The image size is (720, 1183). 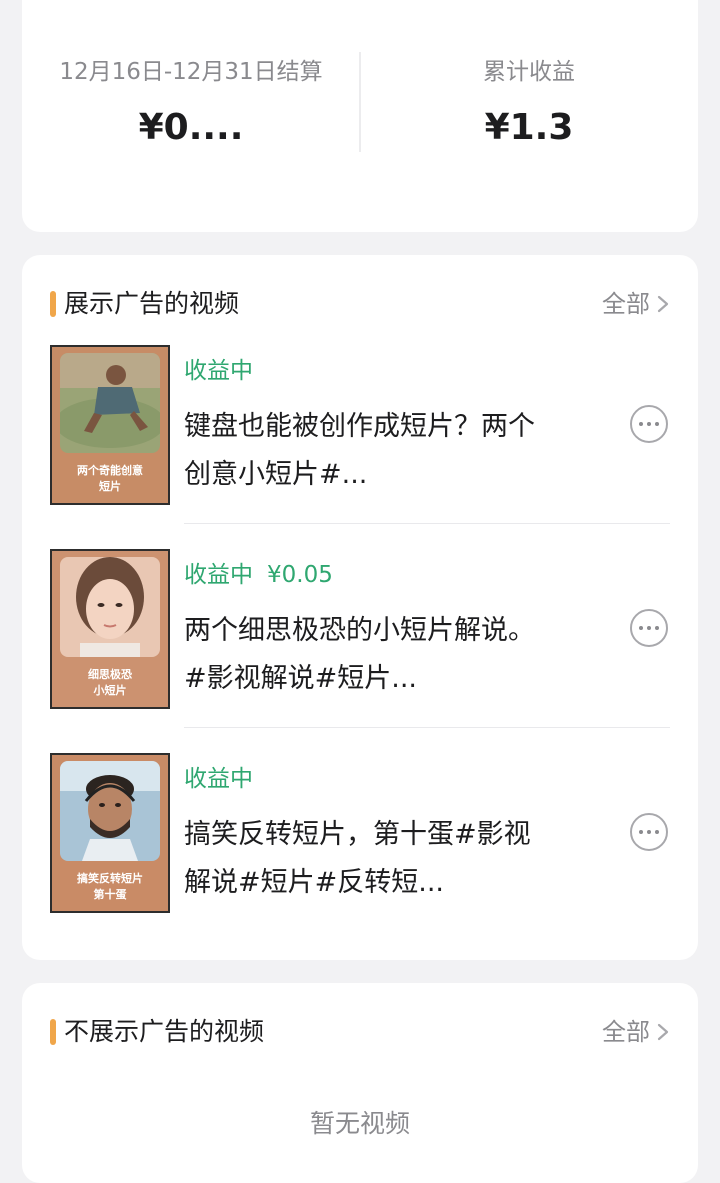 I want to click on thumbnail-caption: 搞笑反转短片 第十蛋, so click(x=110, y=886).